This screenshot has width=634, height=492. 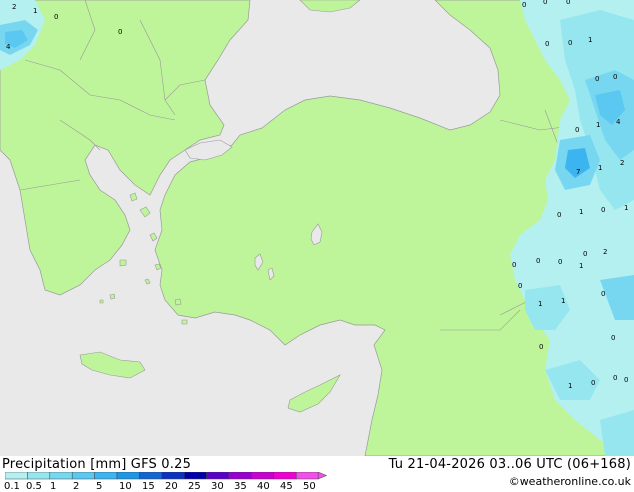 I want to click on color-scale-label: 50, so click(x=309, y=486).